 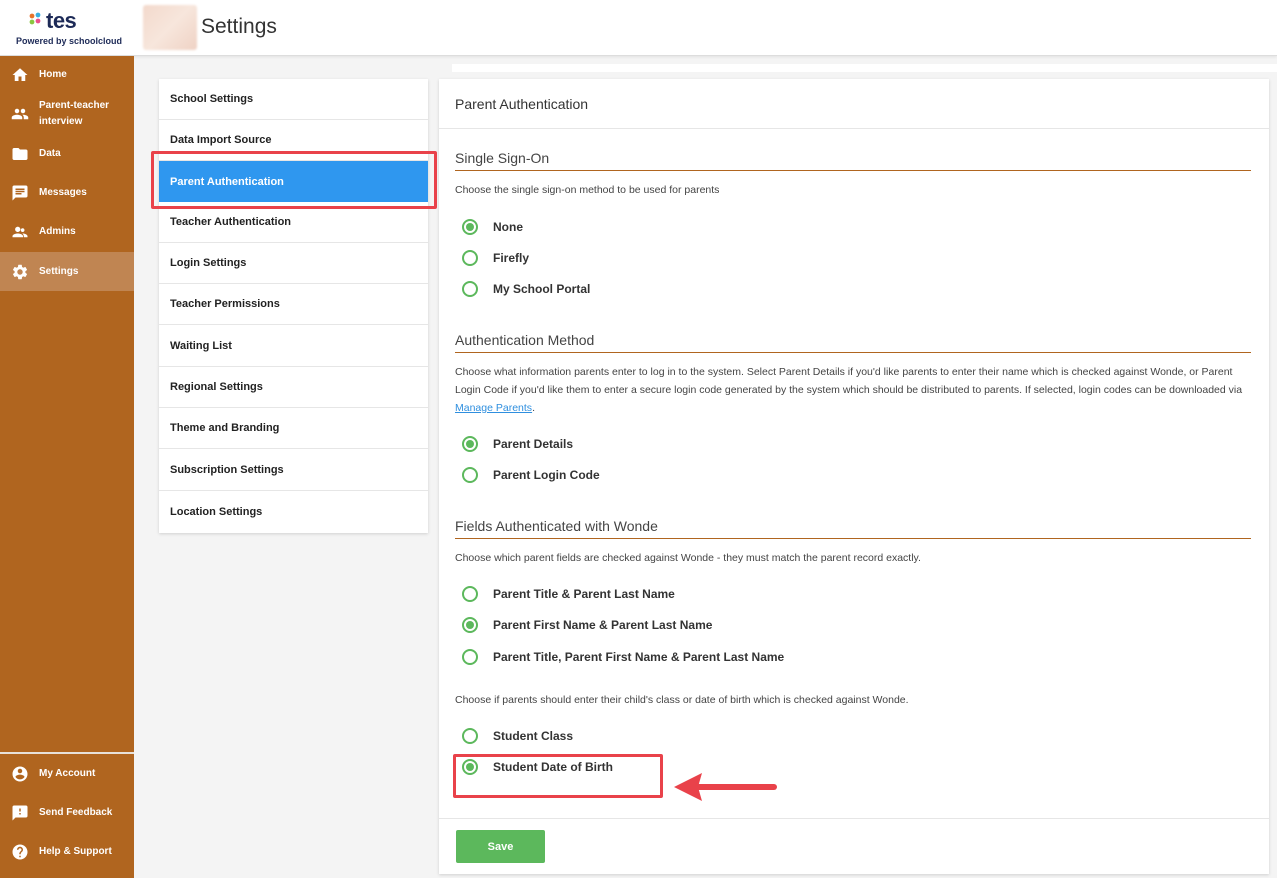 I want to click on admins-icon, so click(x=20, y=232).